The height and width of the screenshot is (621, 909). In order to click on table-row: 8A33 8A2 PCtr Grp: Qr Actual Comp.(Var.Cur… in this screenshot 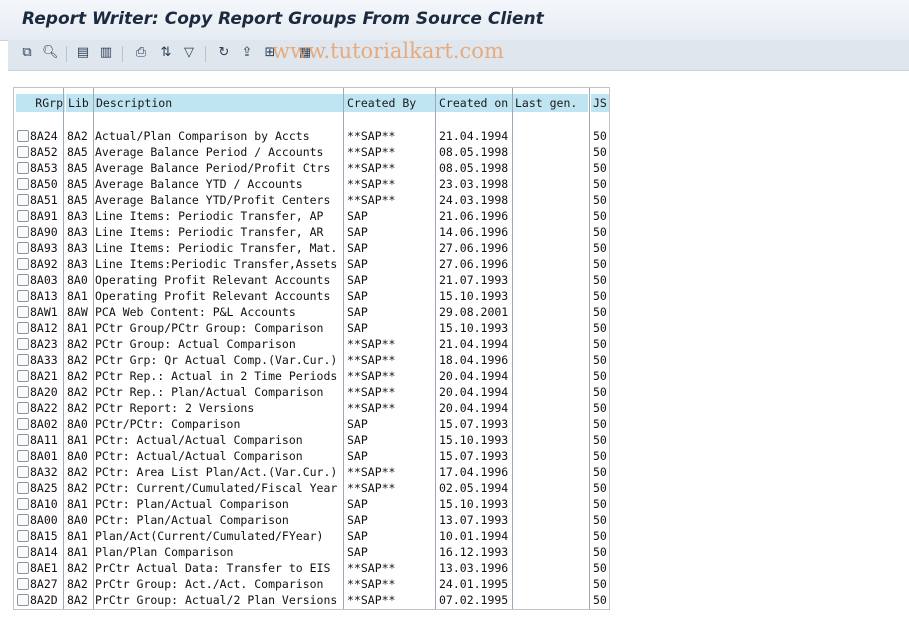, I will do `click(311, 360)`.